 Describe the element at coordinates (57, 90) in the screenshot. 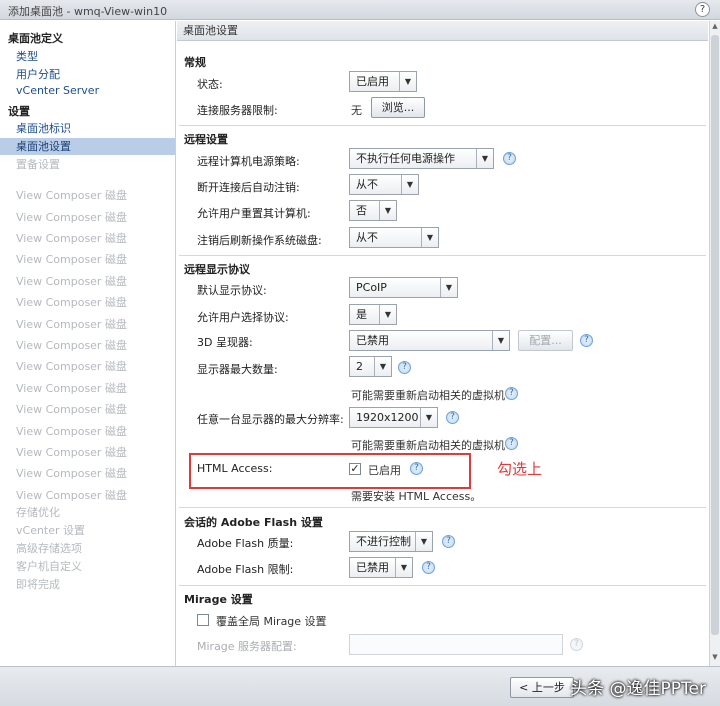

I see `sidebar-item: vCenter Server` at that location.